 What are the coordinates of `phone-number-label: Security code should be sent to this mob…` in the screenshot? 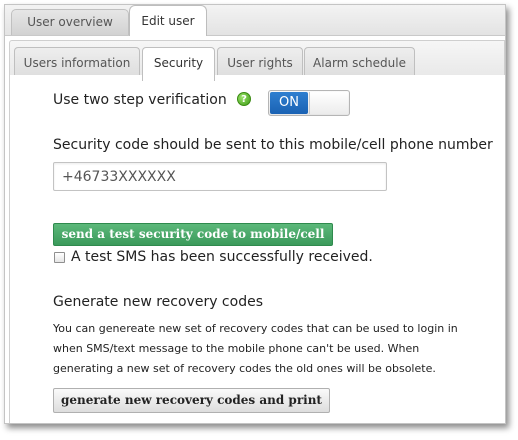 It's located at (273, 145).